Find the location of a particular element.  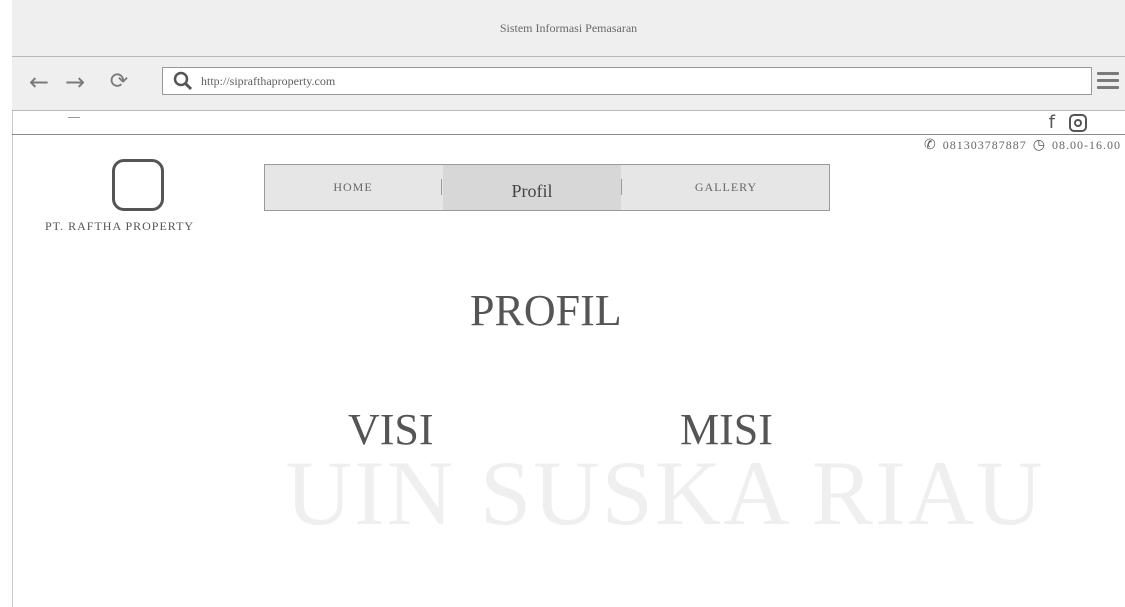

address-bar: http://siprafthaproperty.com is located at coordinates (627, 81).